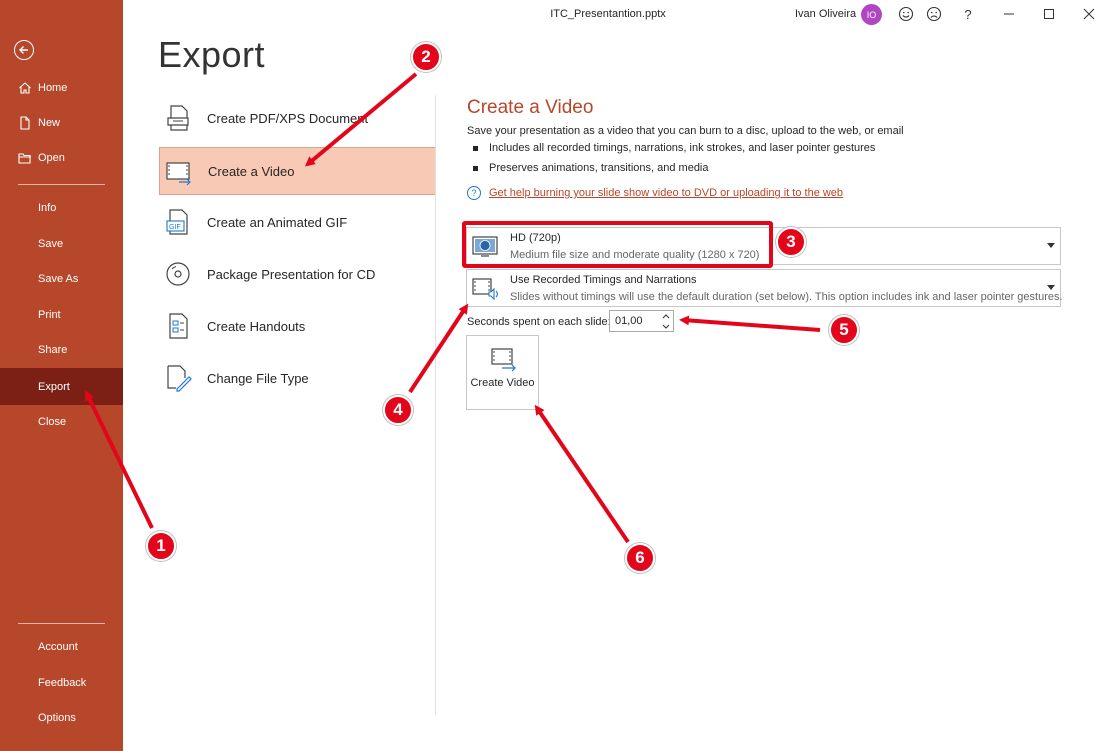 The image size is (1110, 751). What do you see at coordinates (49, 315) in the screenshot?
I see `sidebar-item-label: Print` at bounding box center [49, 315].